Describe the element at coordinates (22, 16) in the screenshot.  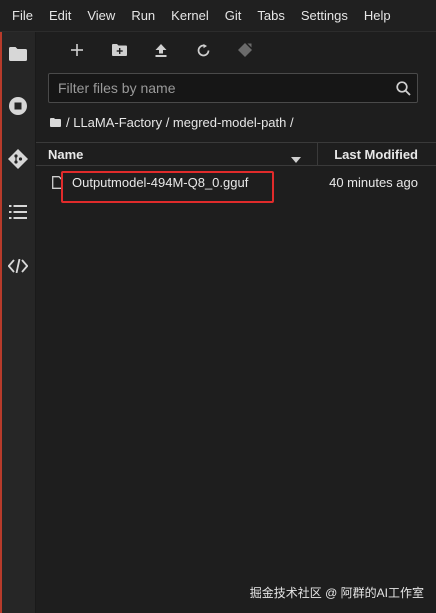
I see `menu-file: File` at that location.